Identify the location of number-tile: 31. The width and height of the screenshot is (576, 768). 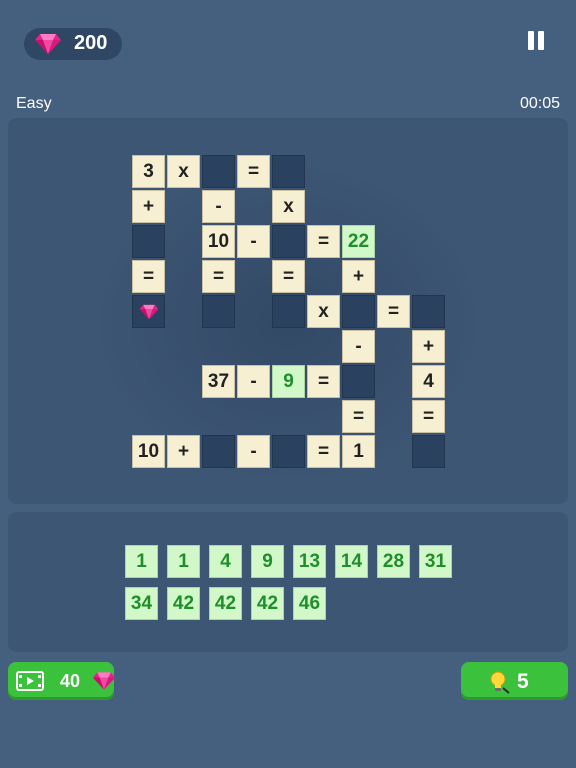
(435, 561).